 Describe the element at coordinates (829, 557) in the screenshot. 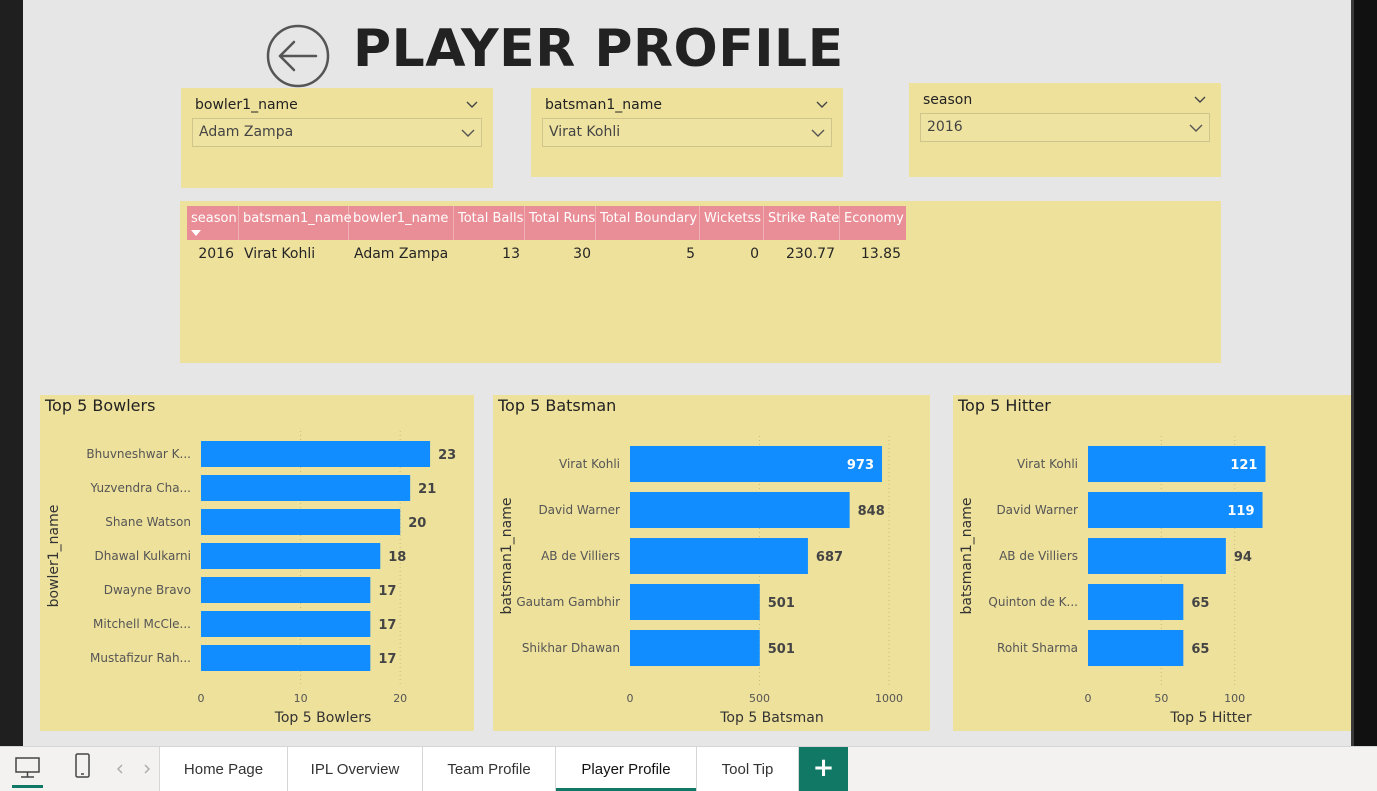

I see `data-label: 687` at that location.